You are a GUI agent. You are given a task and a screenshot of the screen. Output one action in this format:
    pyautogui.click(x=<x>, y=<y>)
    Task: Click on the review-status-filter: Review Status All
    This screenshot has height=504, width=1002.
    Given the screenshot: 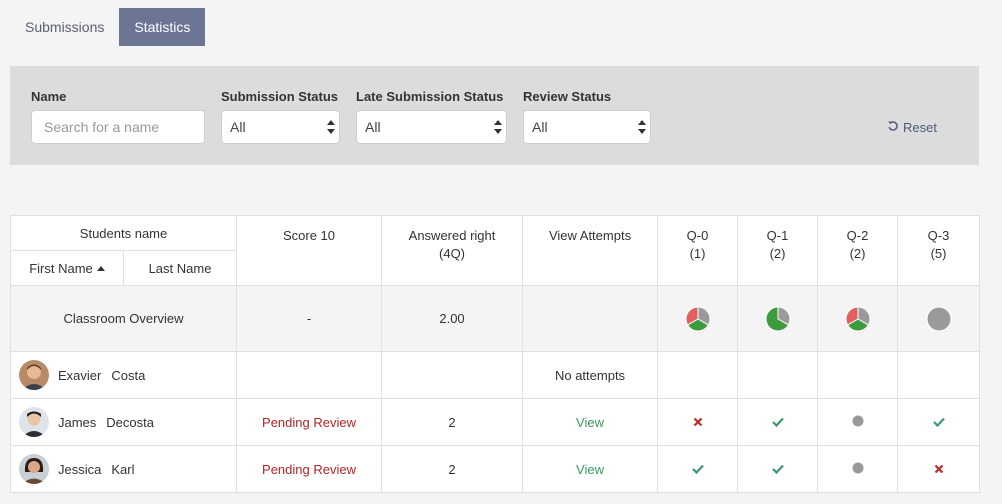 What is the action you would take?
    pyautogui.click(x=587, y=117)
    